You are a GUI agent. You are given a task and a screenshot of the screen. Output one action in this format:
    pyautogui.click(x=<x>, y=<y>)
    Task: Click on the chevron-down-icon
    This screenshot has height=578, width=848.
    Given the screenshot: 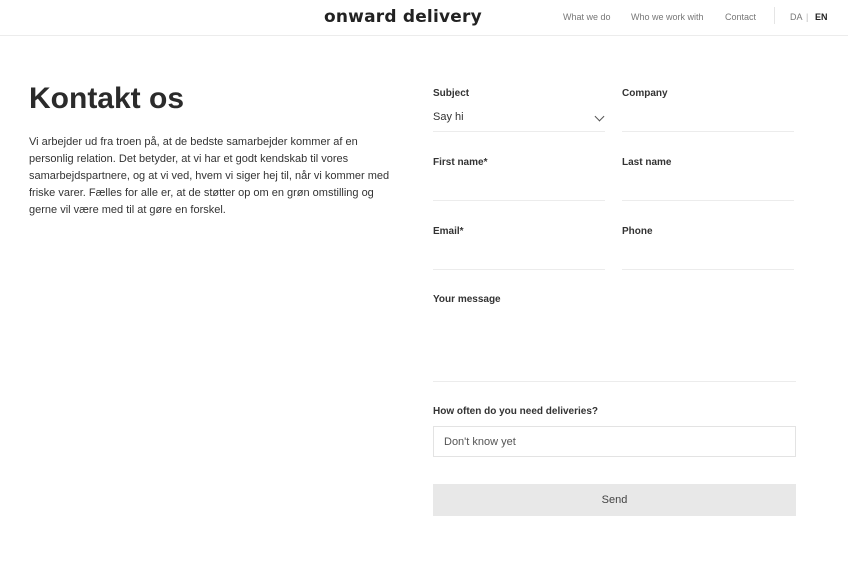 What is the action you would take?
    pyautogui.click(x=599, y=116)
    